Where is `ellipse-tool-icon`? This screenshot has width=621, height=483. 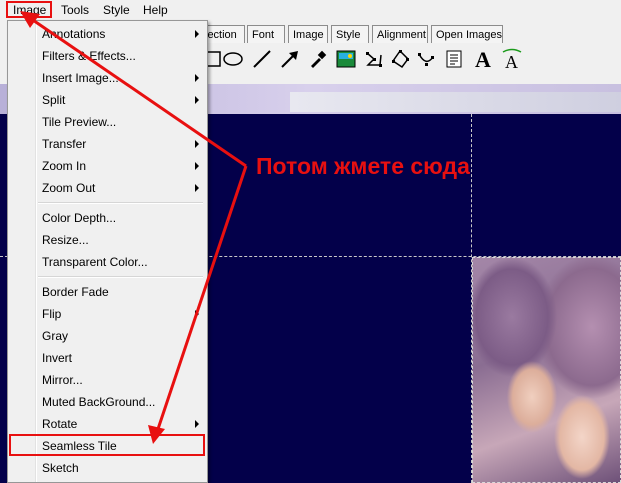
ellipse-tool-icon is located at coordinates (233, 59).